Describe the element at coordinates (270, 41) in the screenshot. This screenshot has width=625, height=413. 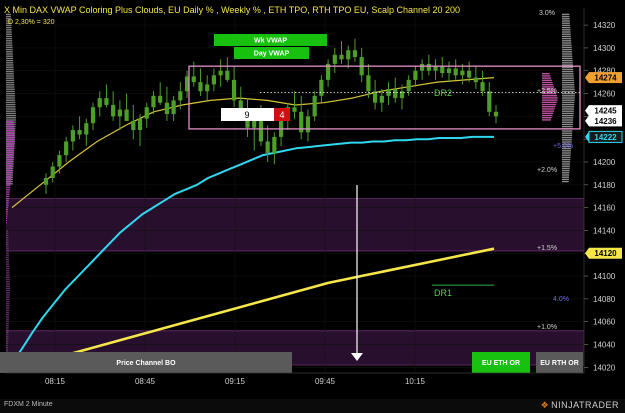
I see `wk-vwap-button-label: Wk VWAP` at that location.